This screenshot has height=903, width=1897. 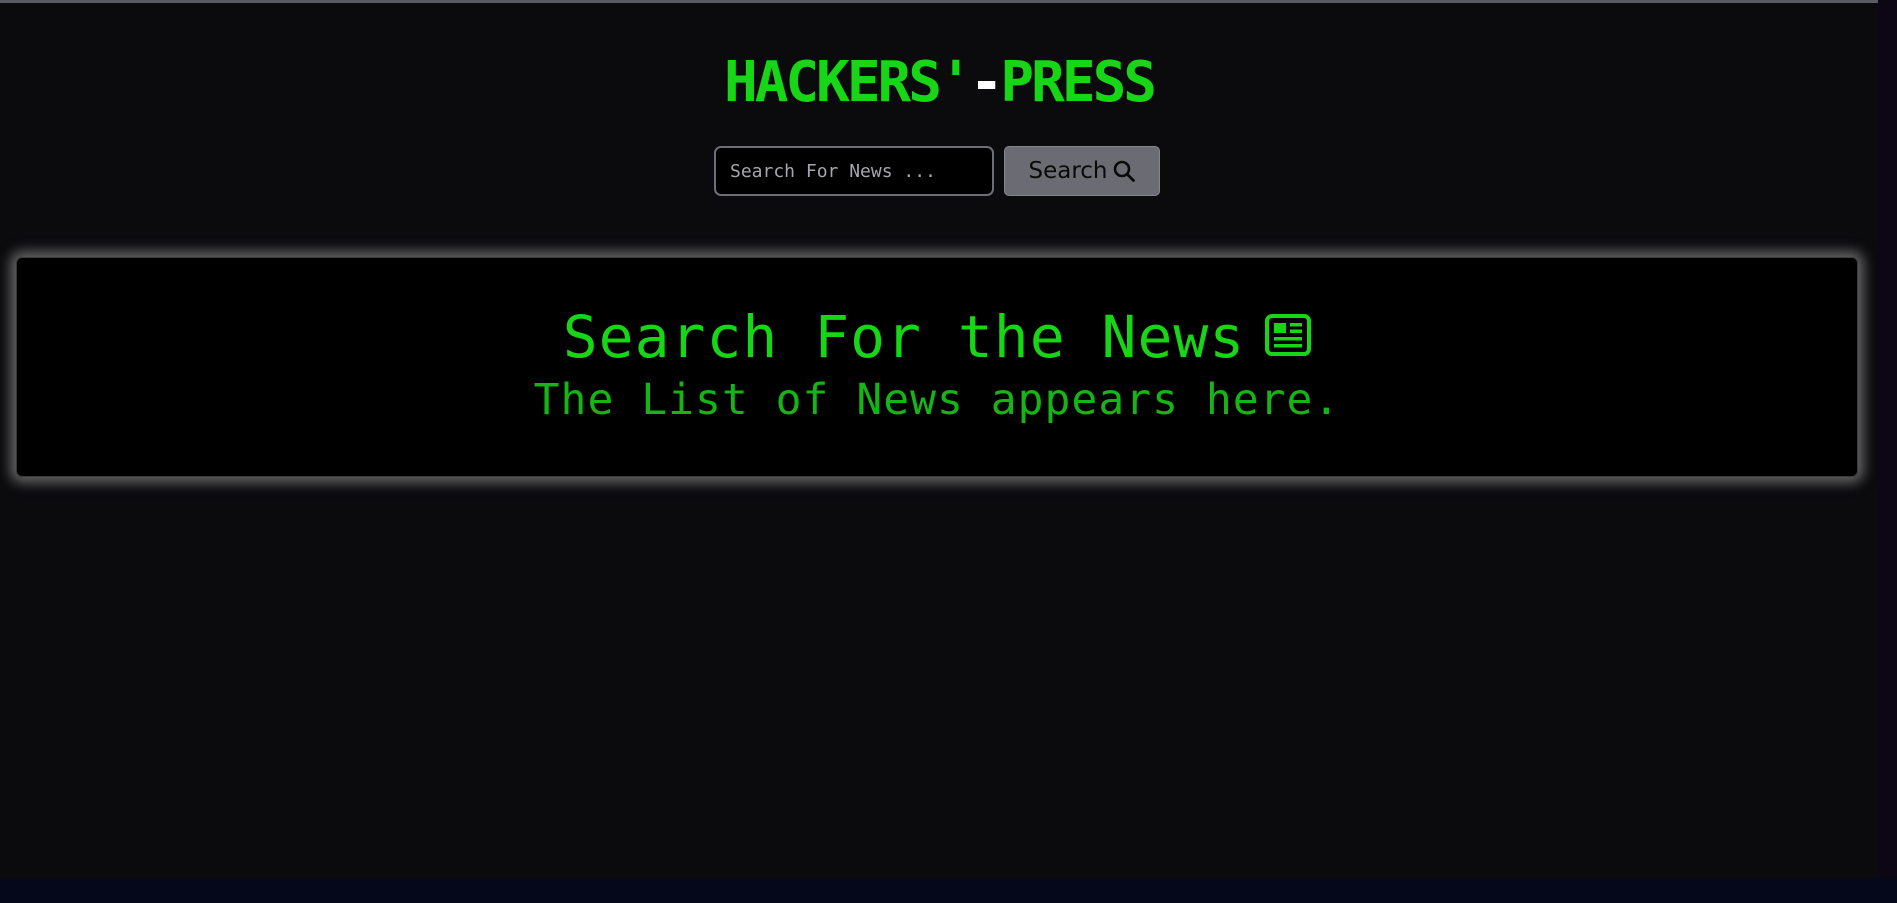 What do you see at coordinates (848, 82) in the screenshot?
I see `site-title-left: HACKERS'` at bounding box center [848, 82].